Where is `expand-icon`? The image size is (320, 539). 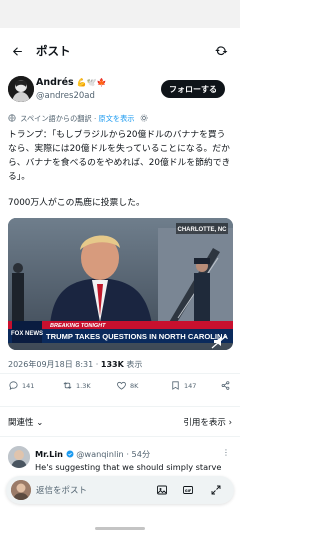
expand-icon is located at coordinates (216, 490).